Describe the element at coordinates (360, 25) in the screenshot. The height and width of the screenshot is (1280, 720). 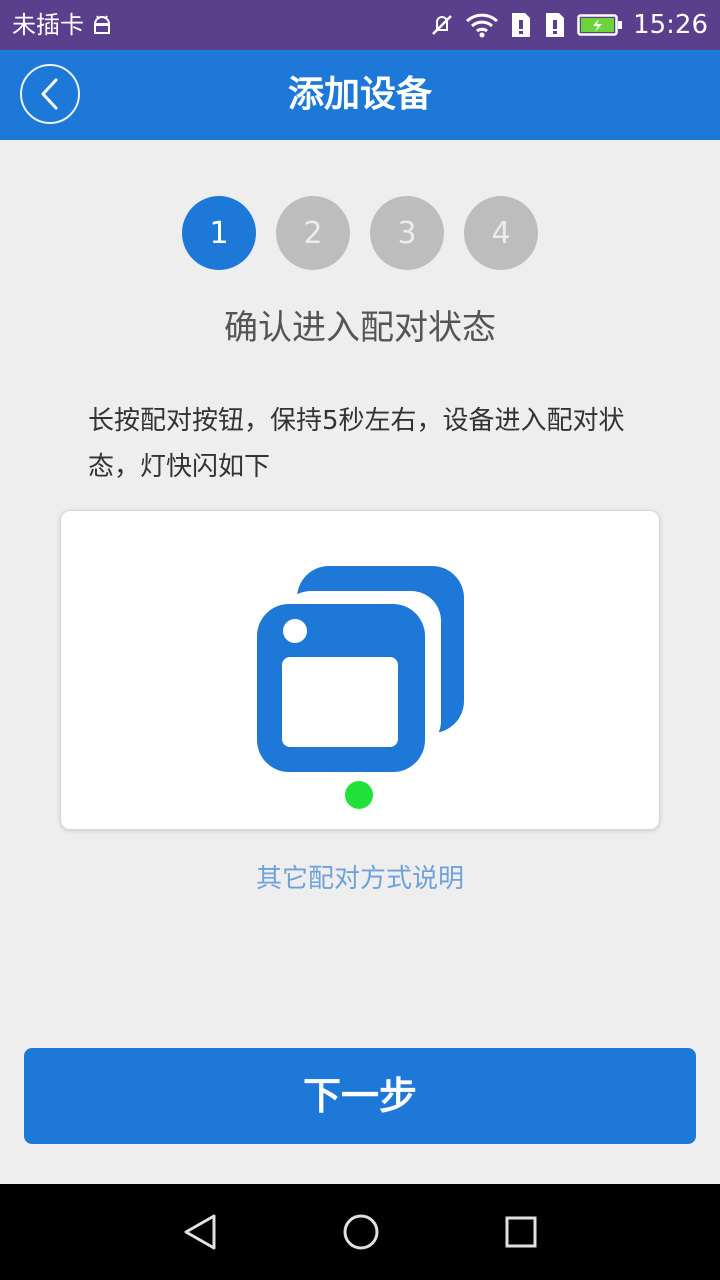
I see `status-bar: 未插卡 15:26` at that location.